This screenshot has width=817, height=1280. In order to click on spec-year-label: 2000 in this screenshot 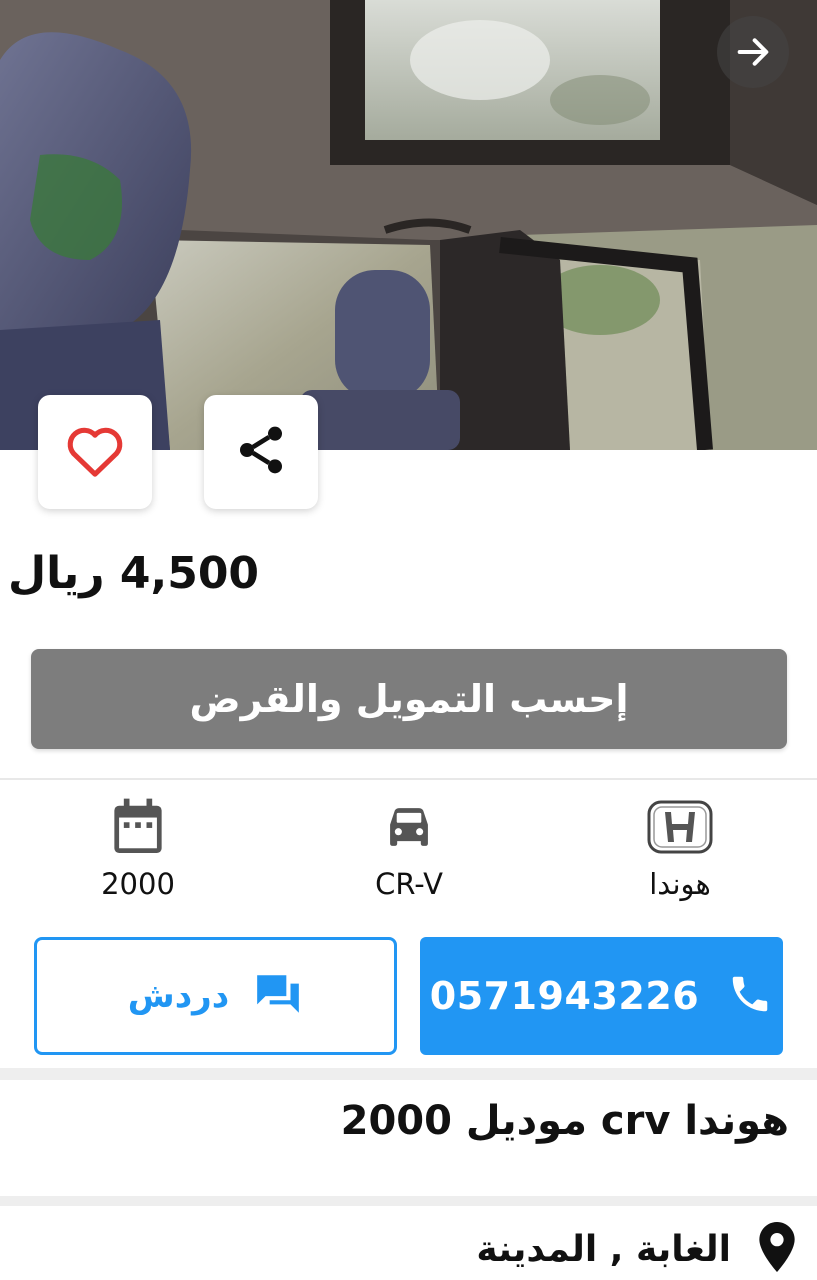, I will do `click(138, 884)`.